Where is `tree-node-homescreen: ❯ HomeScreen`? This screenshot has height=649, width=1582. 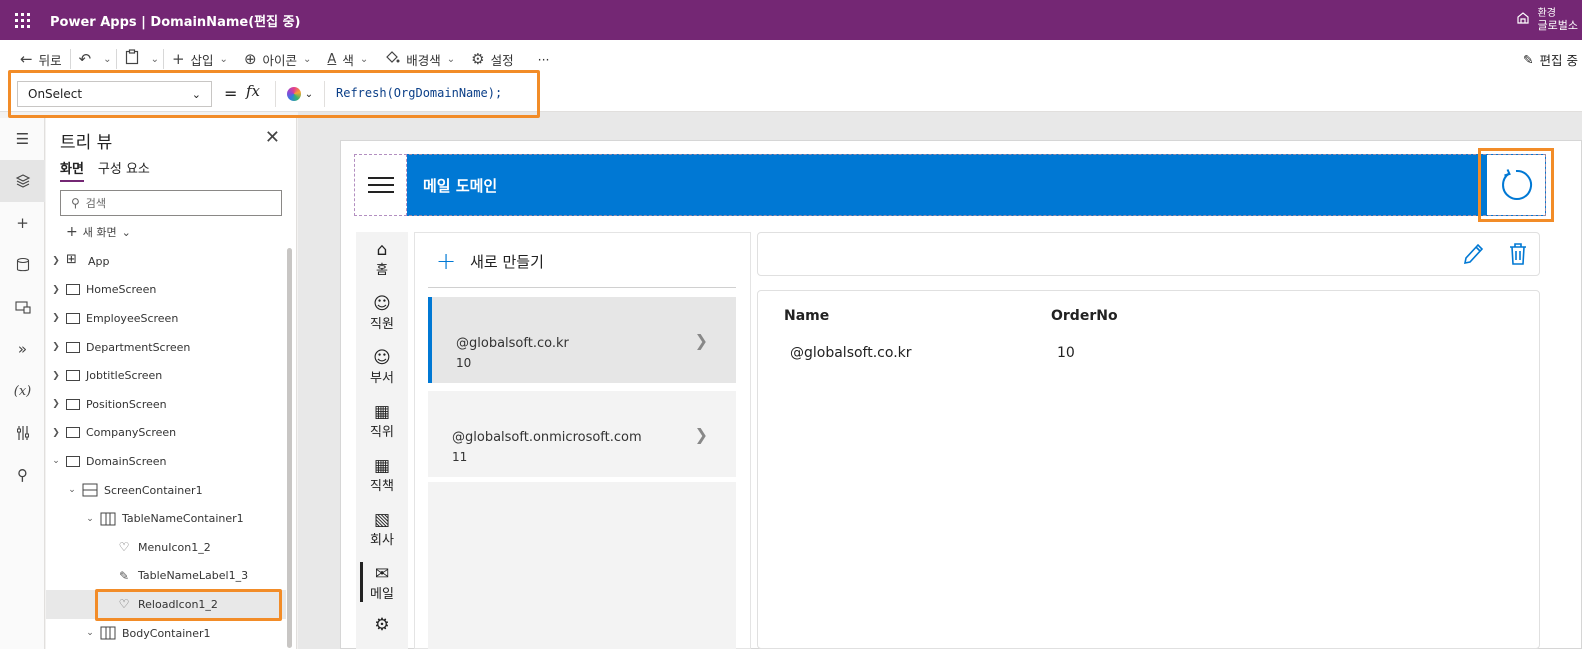 tree-node-homescreen: ❯ HomeScreen is located at coordinates (166, 290).